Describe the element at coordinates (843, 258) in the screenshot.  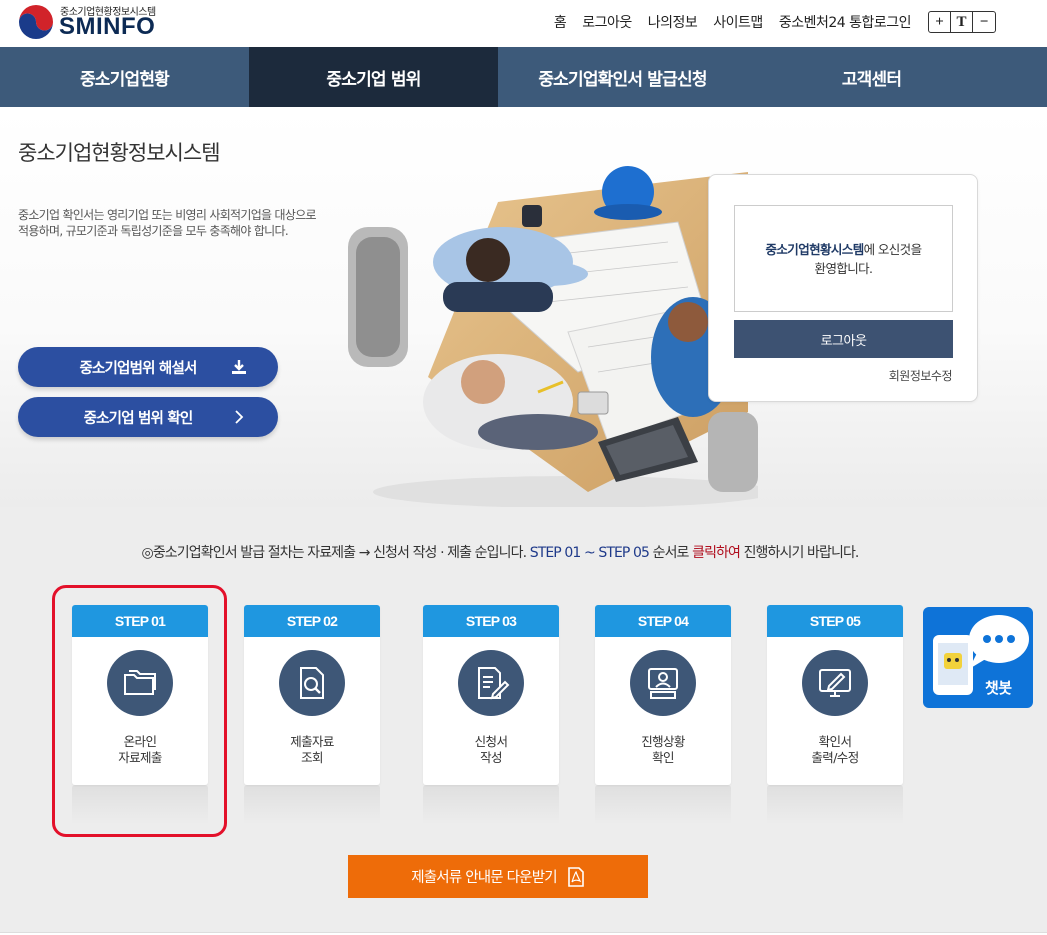
I see `welcome-message: 중소기업현황시스템에 오신것을 환영합니다.` at that location.